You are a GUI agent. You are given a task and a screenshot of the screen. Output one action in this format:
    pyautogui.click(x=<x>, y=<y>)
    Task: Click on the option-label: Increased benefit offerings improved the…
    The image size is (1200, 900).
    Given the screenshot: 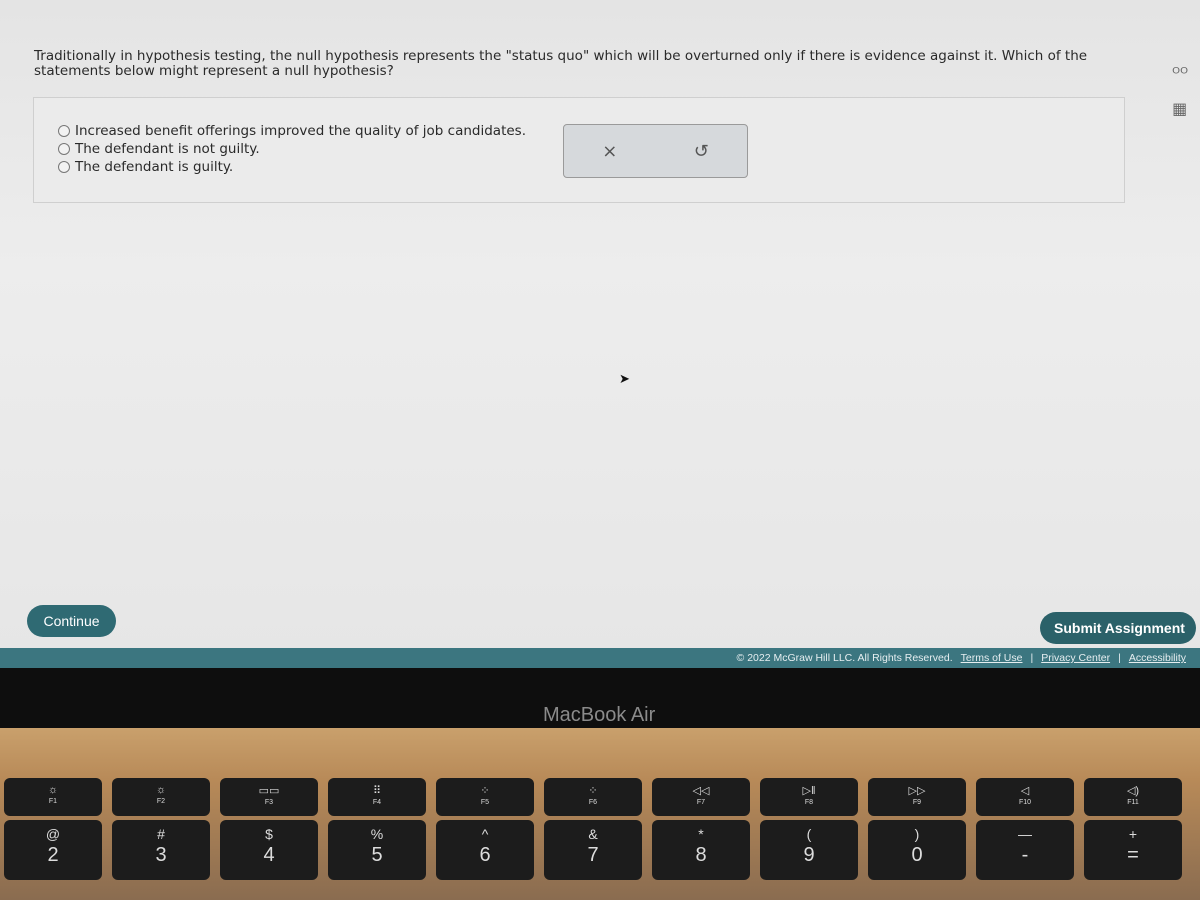 What is the action you would take?
    pyautogui.click(x=301, y=131)
    